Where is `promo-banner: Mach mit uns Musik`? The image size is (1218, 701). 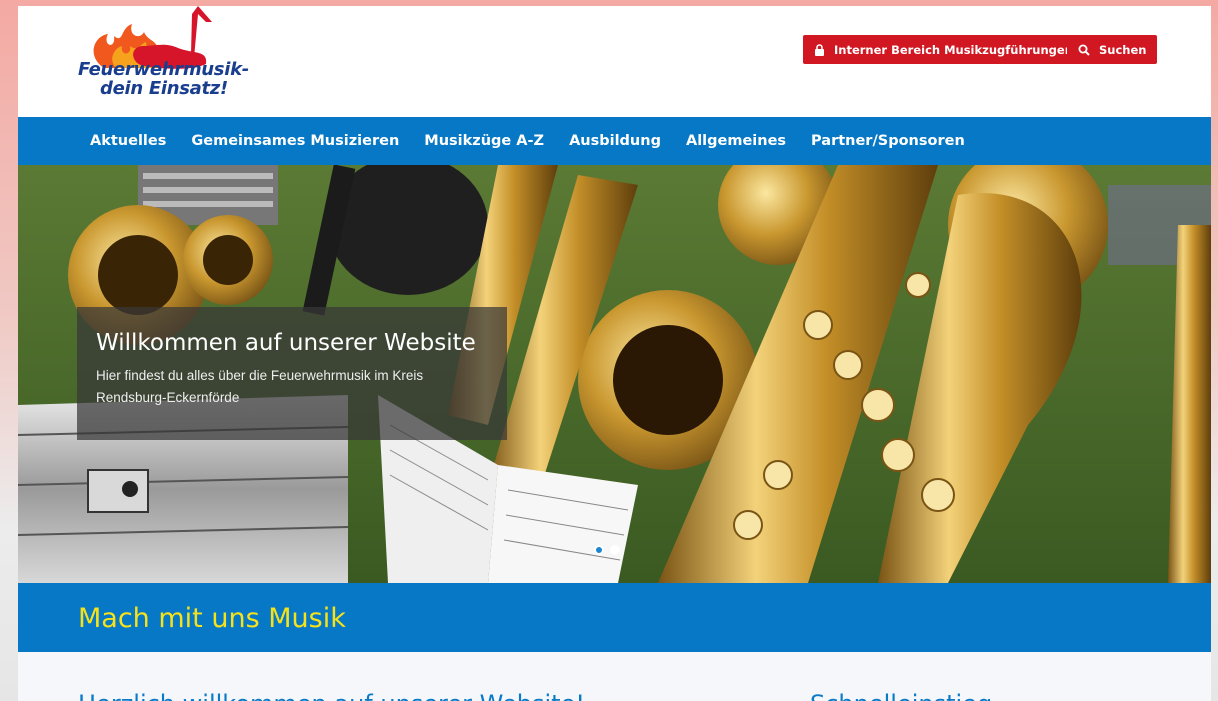 promo-banner: Mach mit uns Musik is located at coordinates (614, 617).